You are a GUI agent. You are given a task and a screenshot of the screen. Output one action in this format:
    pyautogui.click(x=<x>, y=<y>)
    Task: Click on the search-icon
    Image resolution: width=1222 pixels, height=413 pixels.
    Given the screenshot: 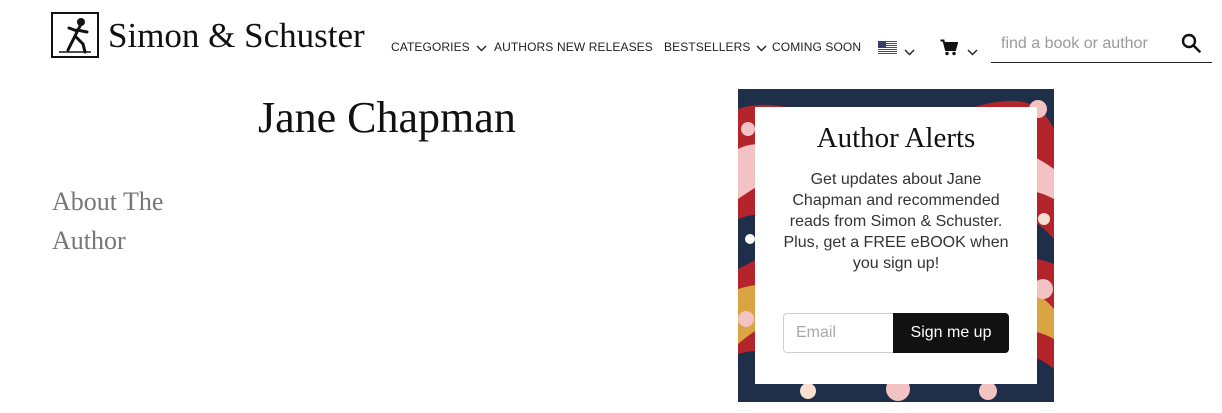 What is the action you would take?
    pyautogui.click(x=1191, y=45)
    